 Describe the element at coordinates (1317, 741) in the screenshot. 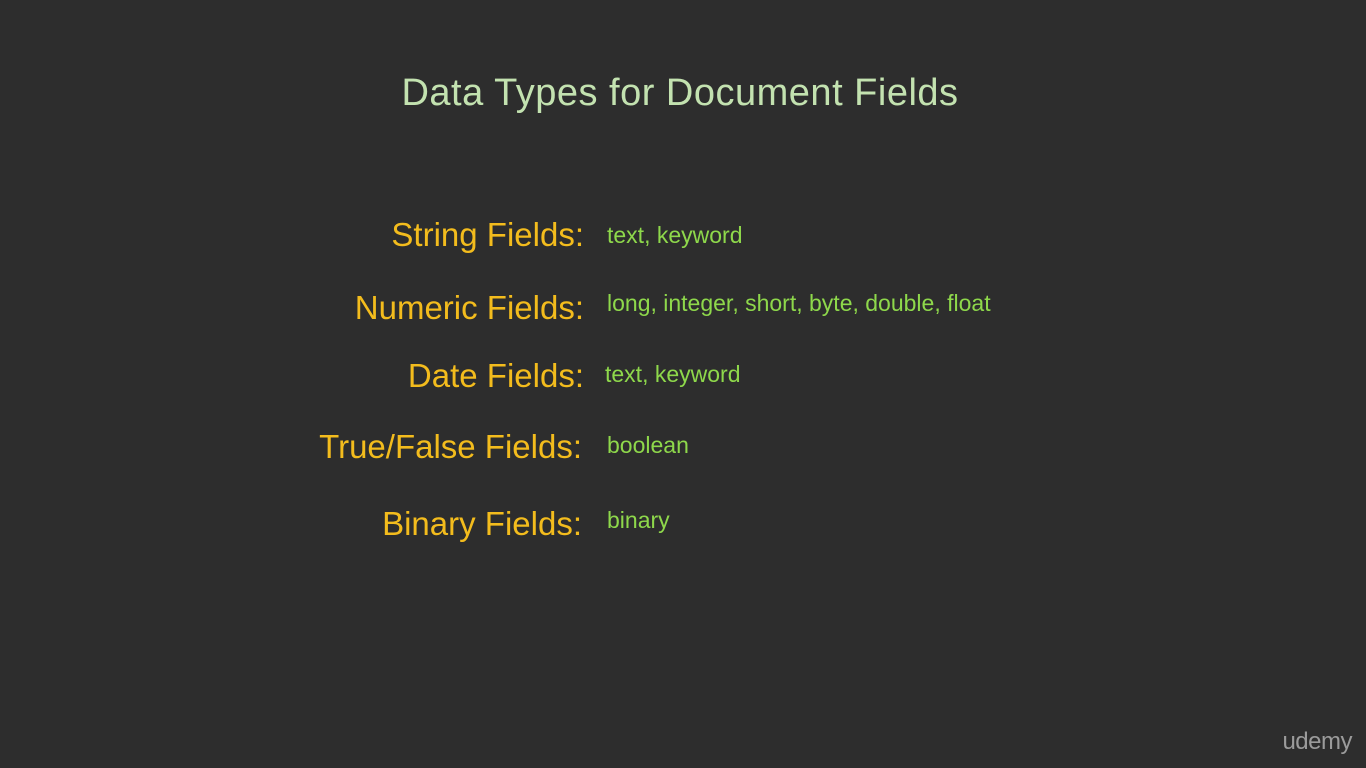

I see `udemy-logo: udemy` at that location.